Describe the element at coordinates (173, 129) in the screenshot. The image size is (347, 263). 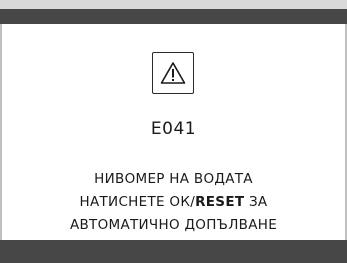
I see `error-code: E041` at that location.